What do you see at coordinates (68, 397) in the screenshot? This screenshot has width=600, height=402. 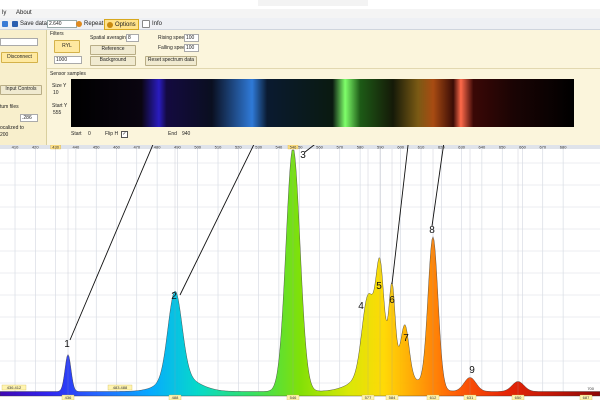 I see `bottom-label-text: 436` at bounding box center [68, 397].